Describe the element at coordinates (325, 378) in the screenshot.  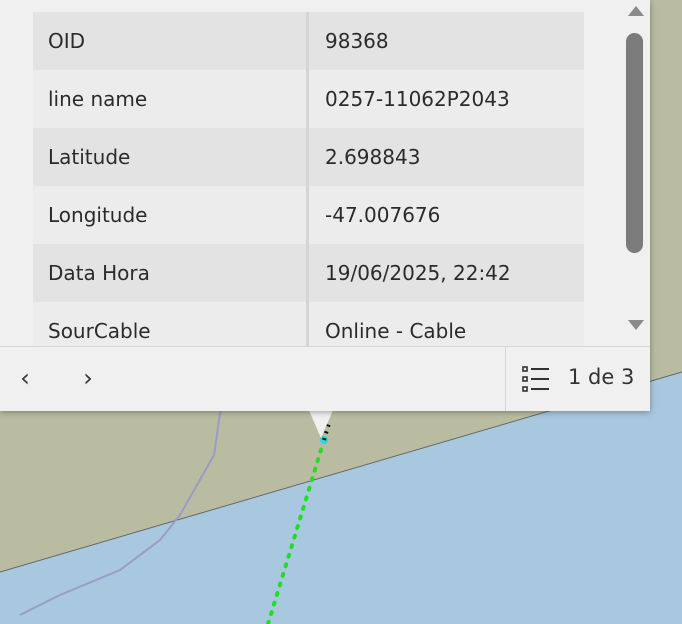
I see `popup-footer: ‹ › 1 de 3` at that location.